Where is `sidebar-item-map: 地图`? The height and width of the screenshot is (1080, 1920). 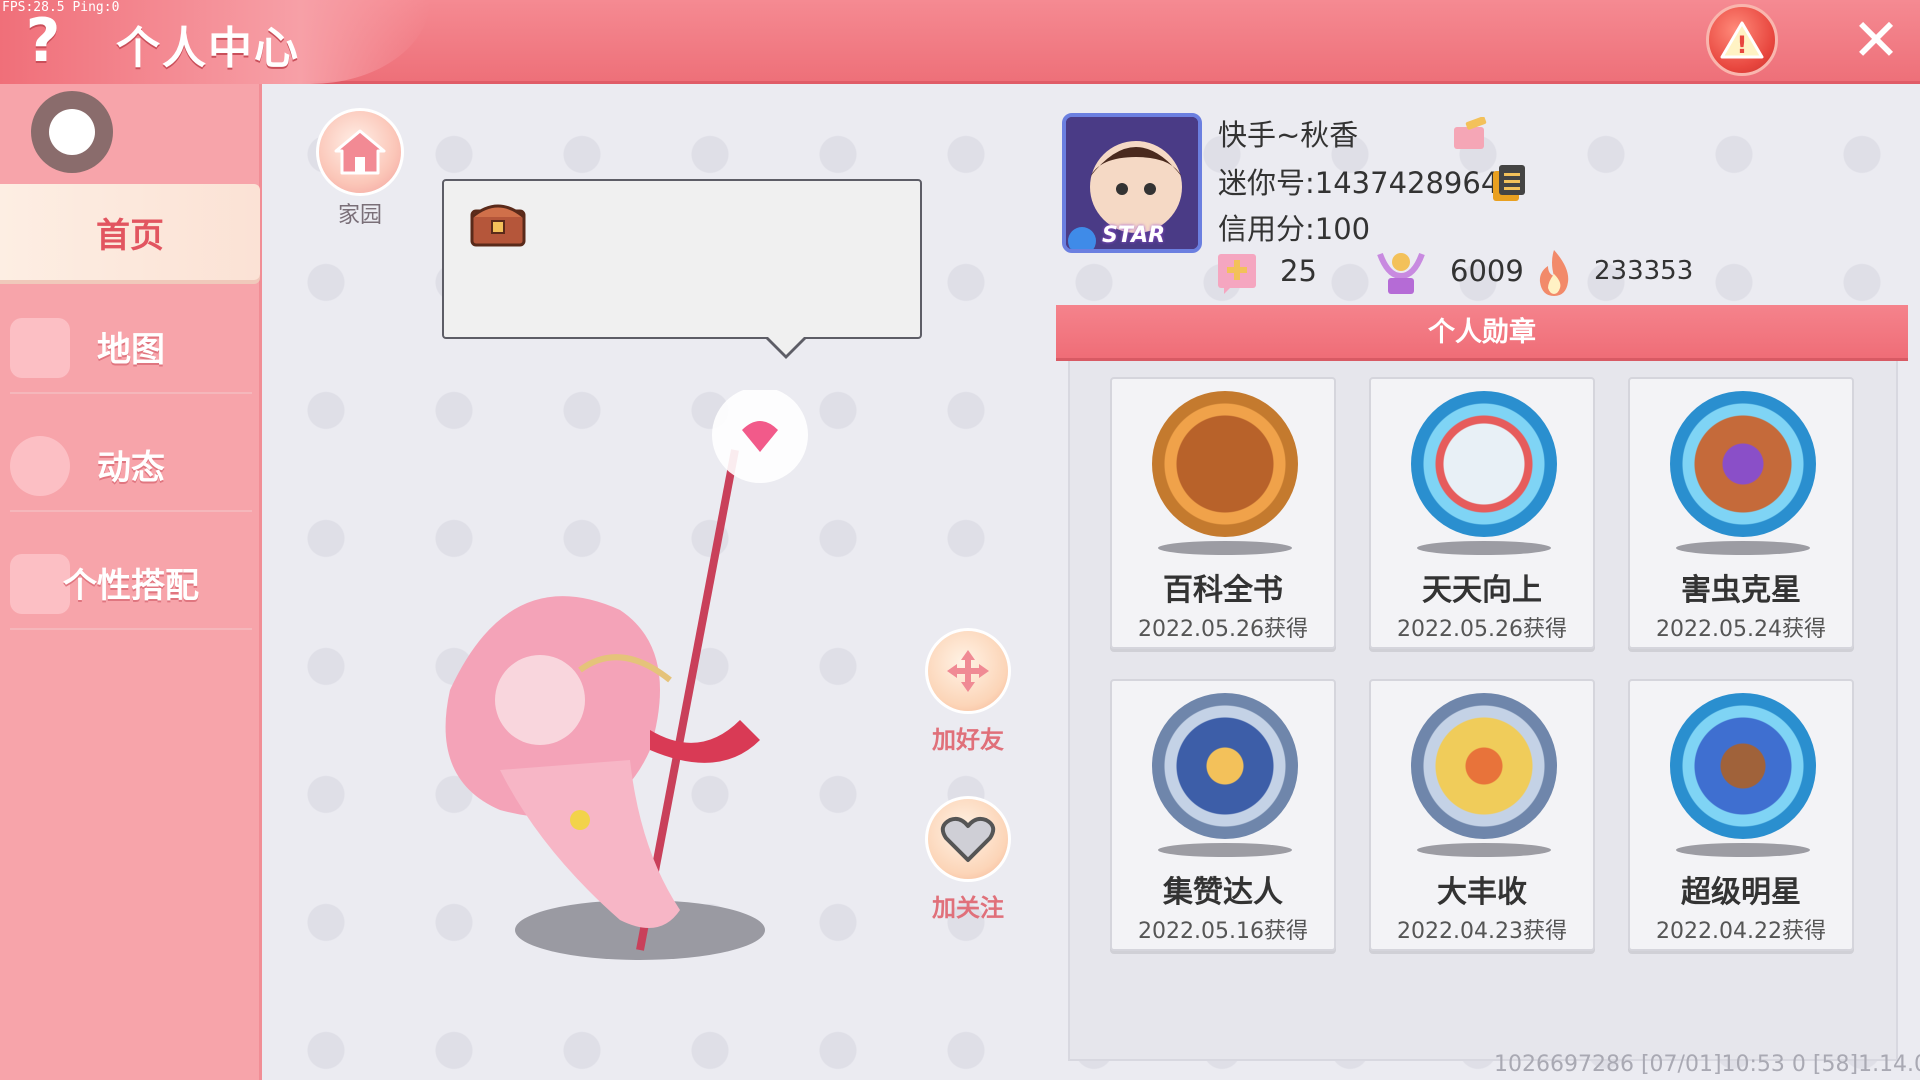 sidebar-item-map: 地图 is located at coordinates (131, 346).